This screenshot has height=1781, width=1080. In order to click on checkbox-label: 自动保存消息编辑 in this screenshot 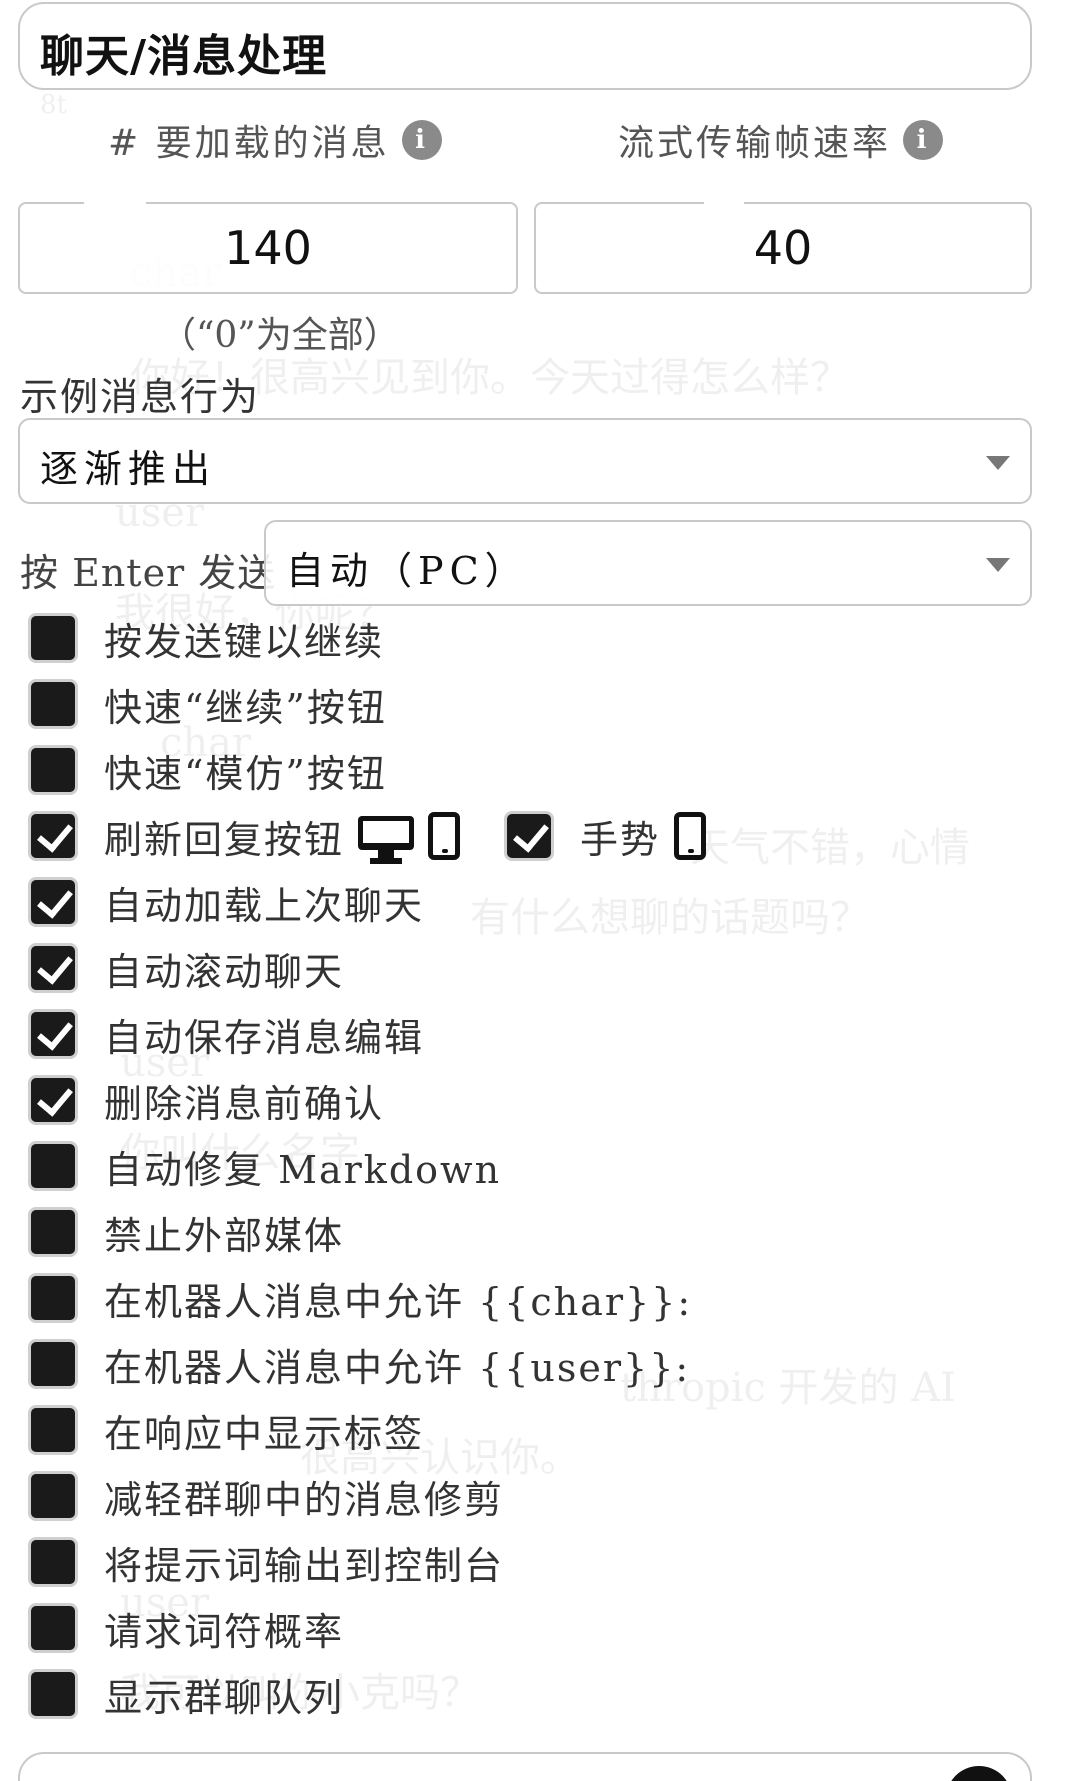, I will do `click(264, 1037)`.